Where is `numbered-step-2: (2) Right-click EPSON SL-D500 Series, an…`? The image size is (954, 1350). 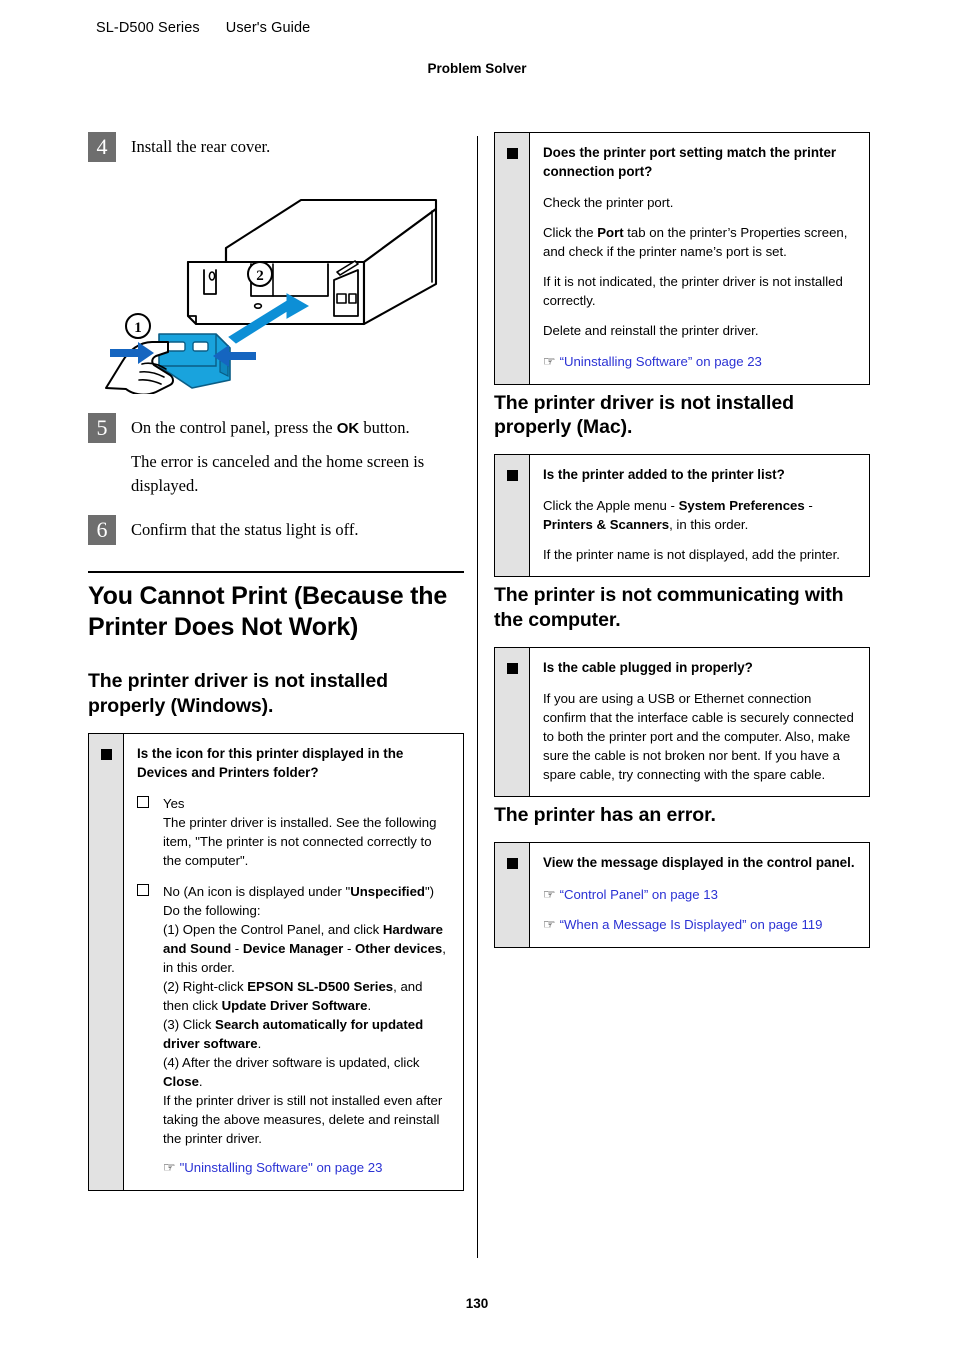 numbered-step-2: (2) Right-click EPSON SL-D500 Series, an… is located at coordinates (293, 995).